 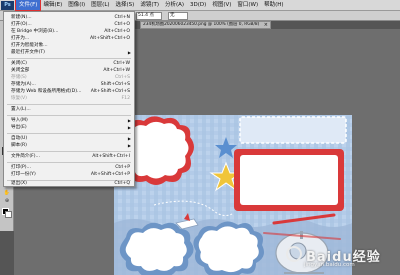 What do you see at coordinates (69, 77) in the screenshot?
I see `menu-item-save: 存储(S) Ctrl+S` at bounding box center [69, 77].